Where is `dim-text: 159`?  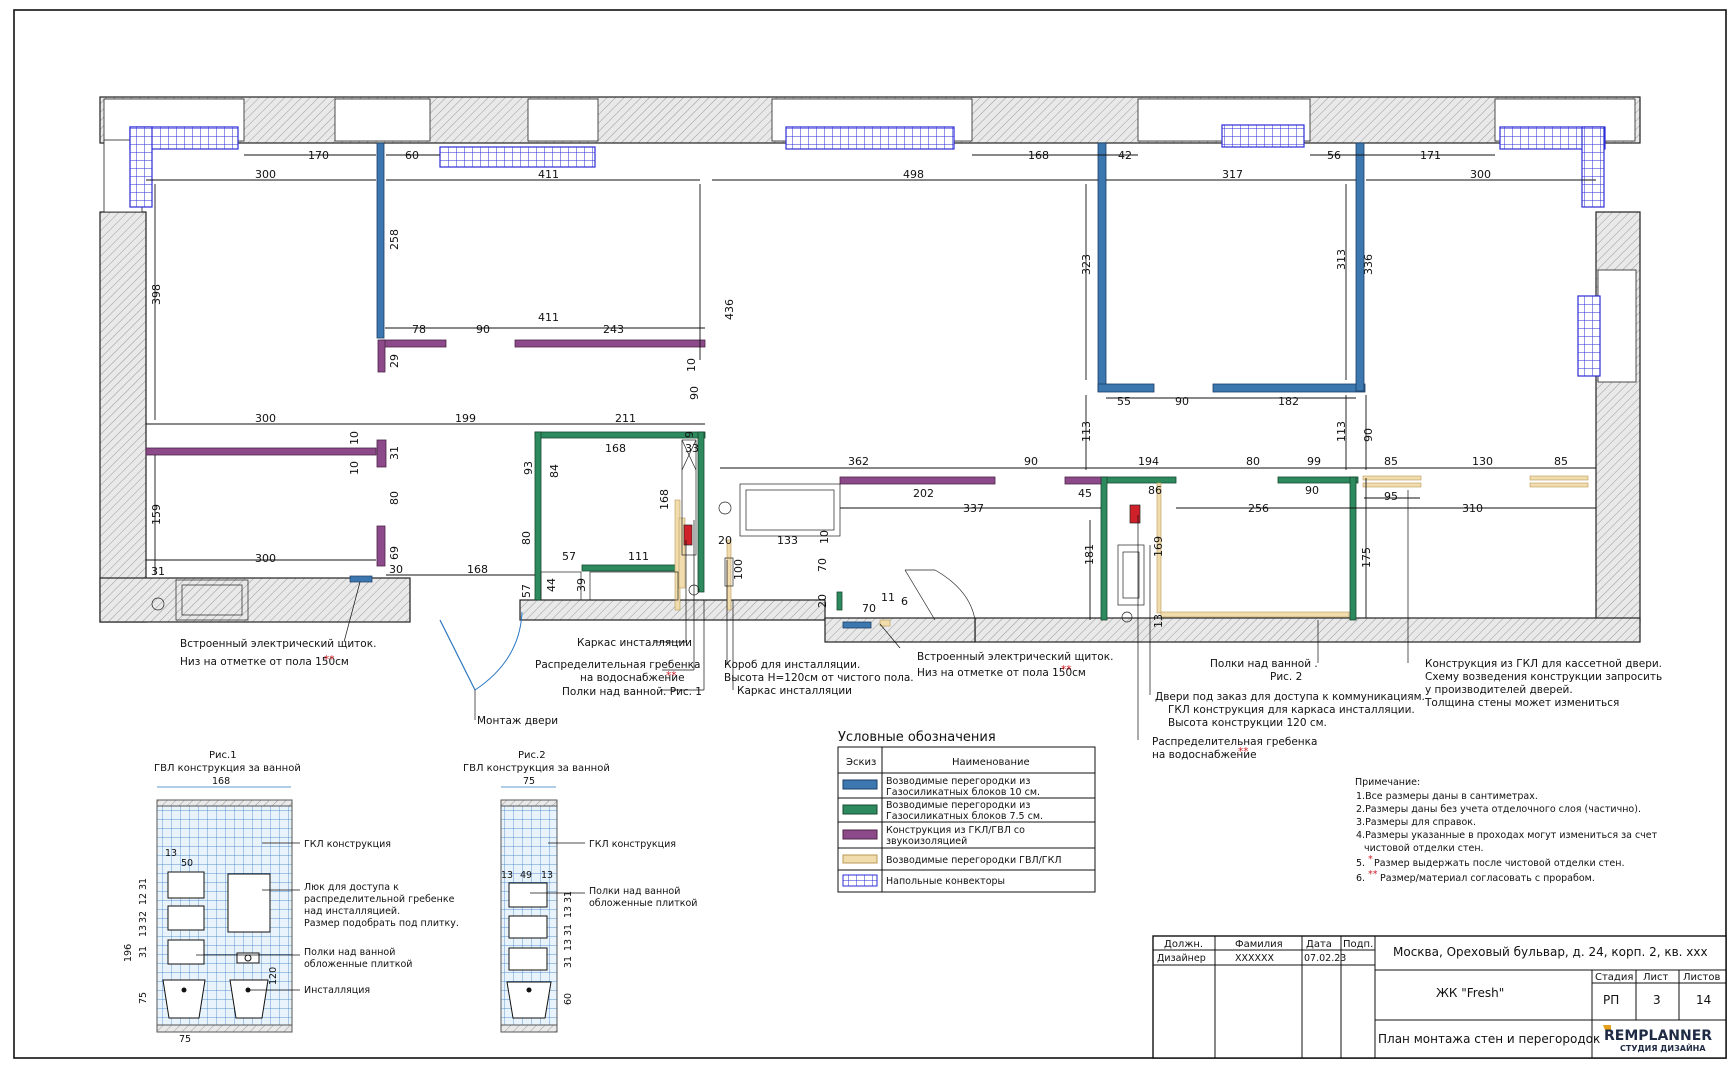 dim-text: 159 is located at coordinates (156, 514).